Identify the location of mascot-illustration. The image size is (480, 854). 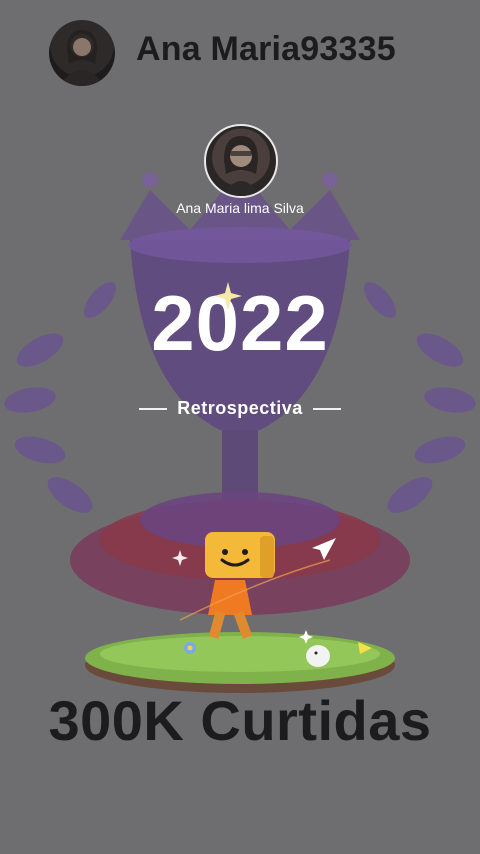
(240, 612).